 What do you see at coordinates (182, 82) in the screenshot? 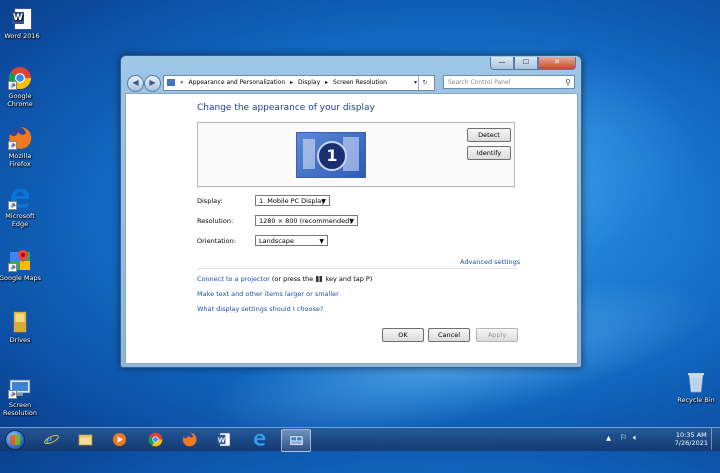
I see `address-overflow: «` at bounding box center [182, 82].